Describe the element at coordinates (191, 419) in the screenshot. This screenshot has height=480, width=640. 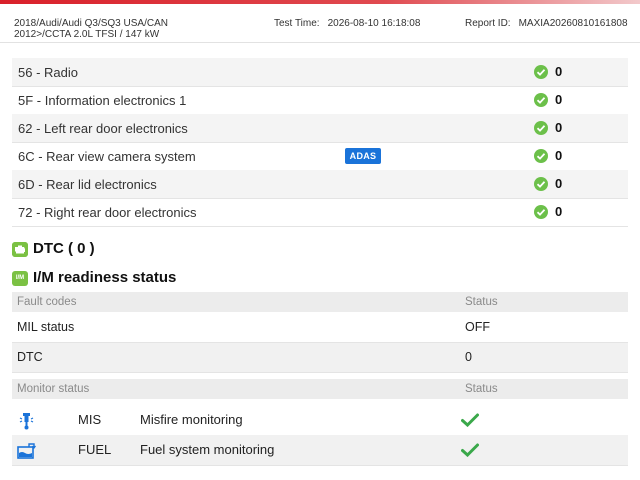
I see `monitor-name: Misfire monitoring` at that location.